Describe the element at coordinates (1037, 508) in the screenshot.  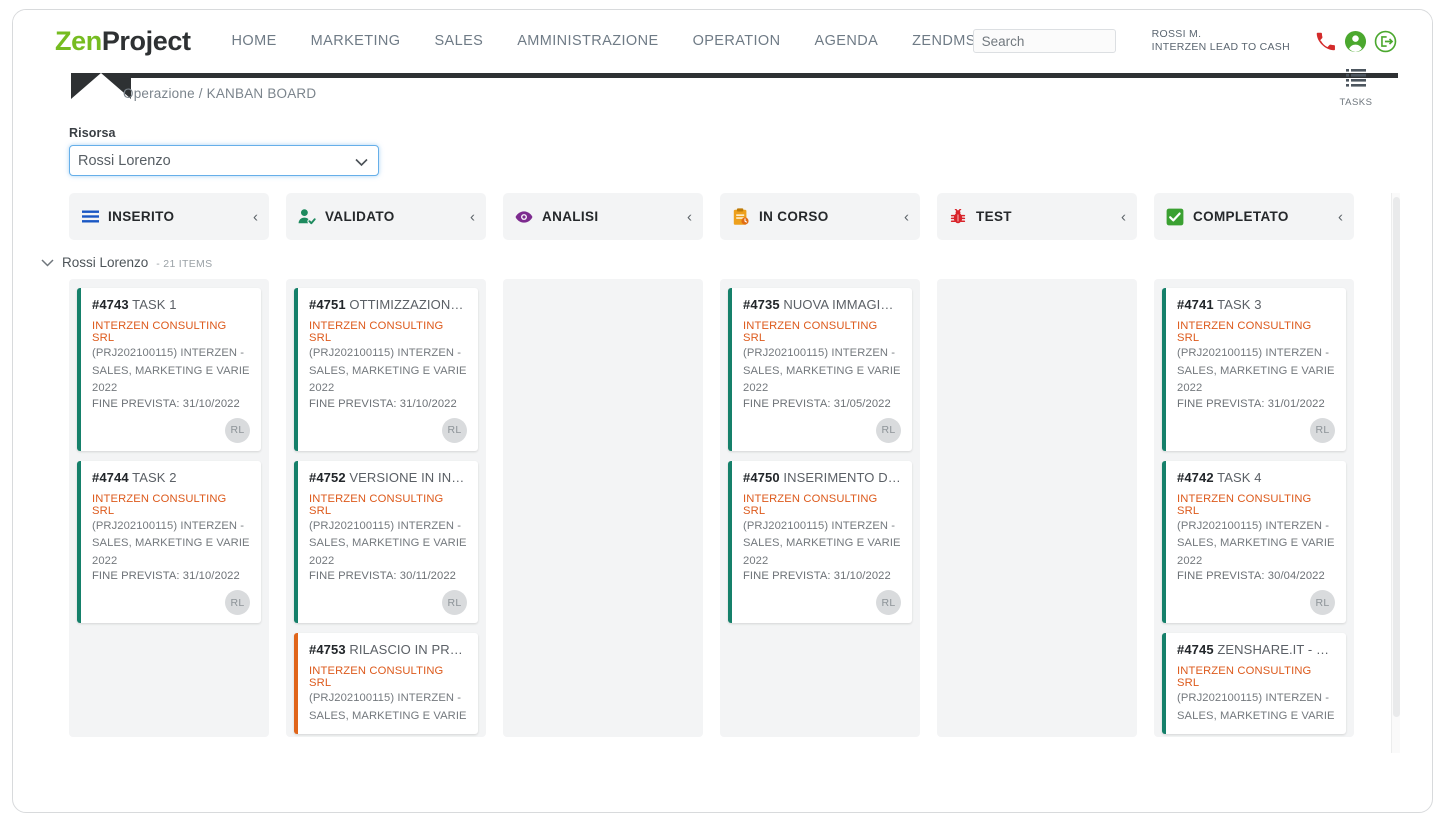
I see `lane-test` at that location.